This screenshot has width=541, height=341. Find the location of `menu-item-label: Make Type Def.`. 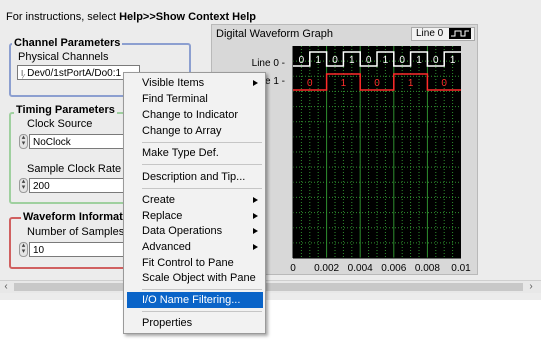

menu-item-label: Make Type Def. is located at coordinates (180, 153).